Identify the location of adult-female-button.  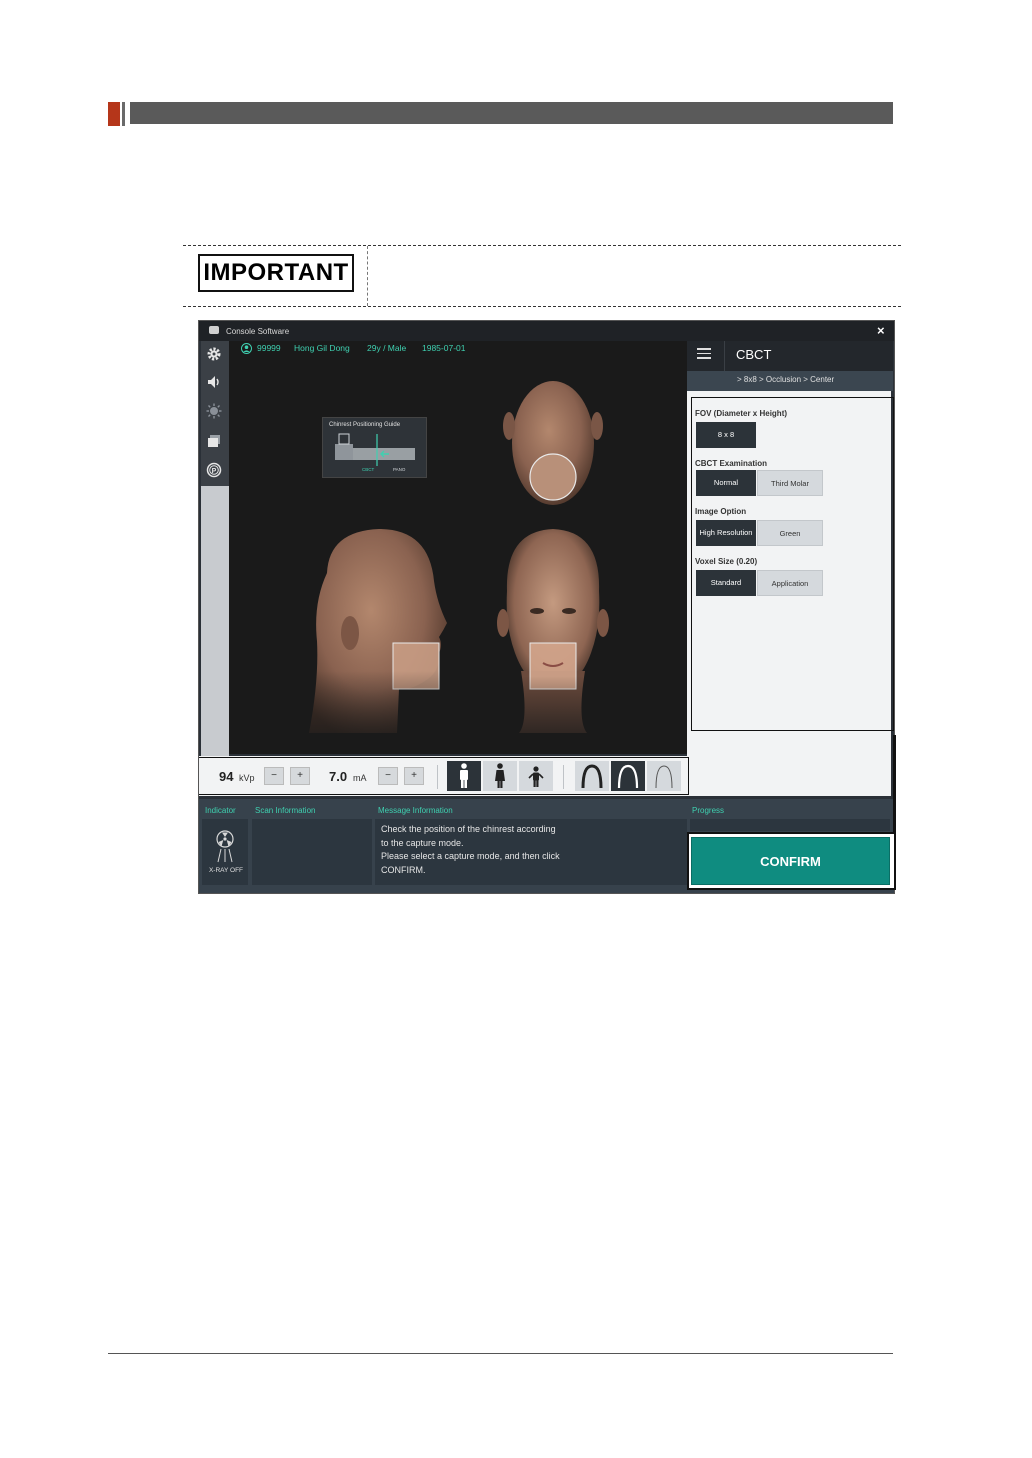
(500, 776).